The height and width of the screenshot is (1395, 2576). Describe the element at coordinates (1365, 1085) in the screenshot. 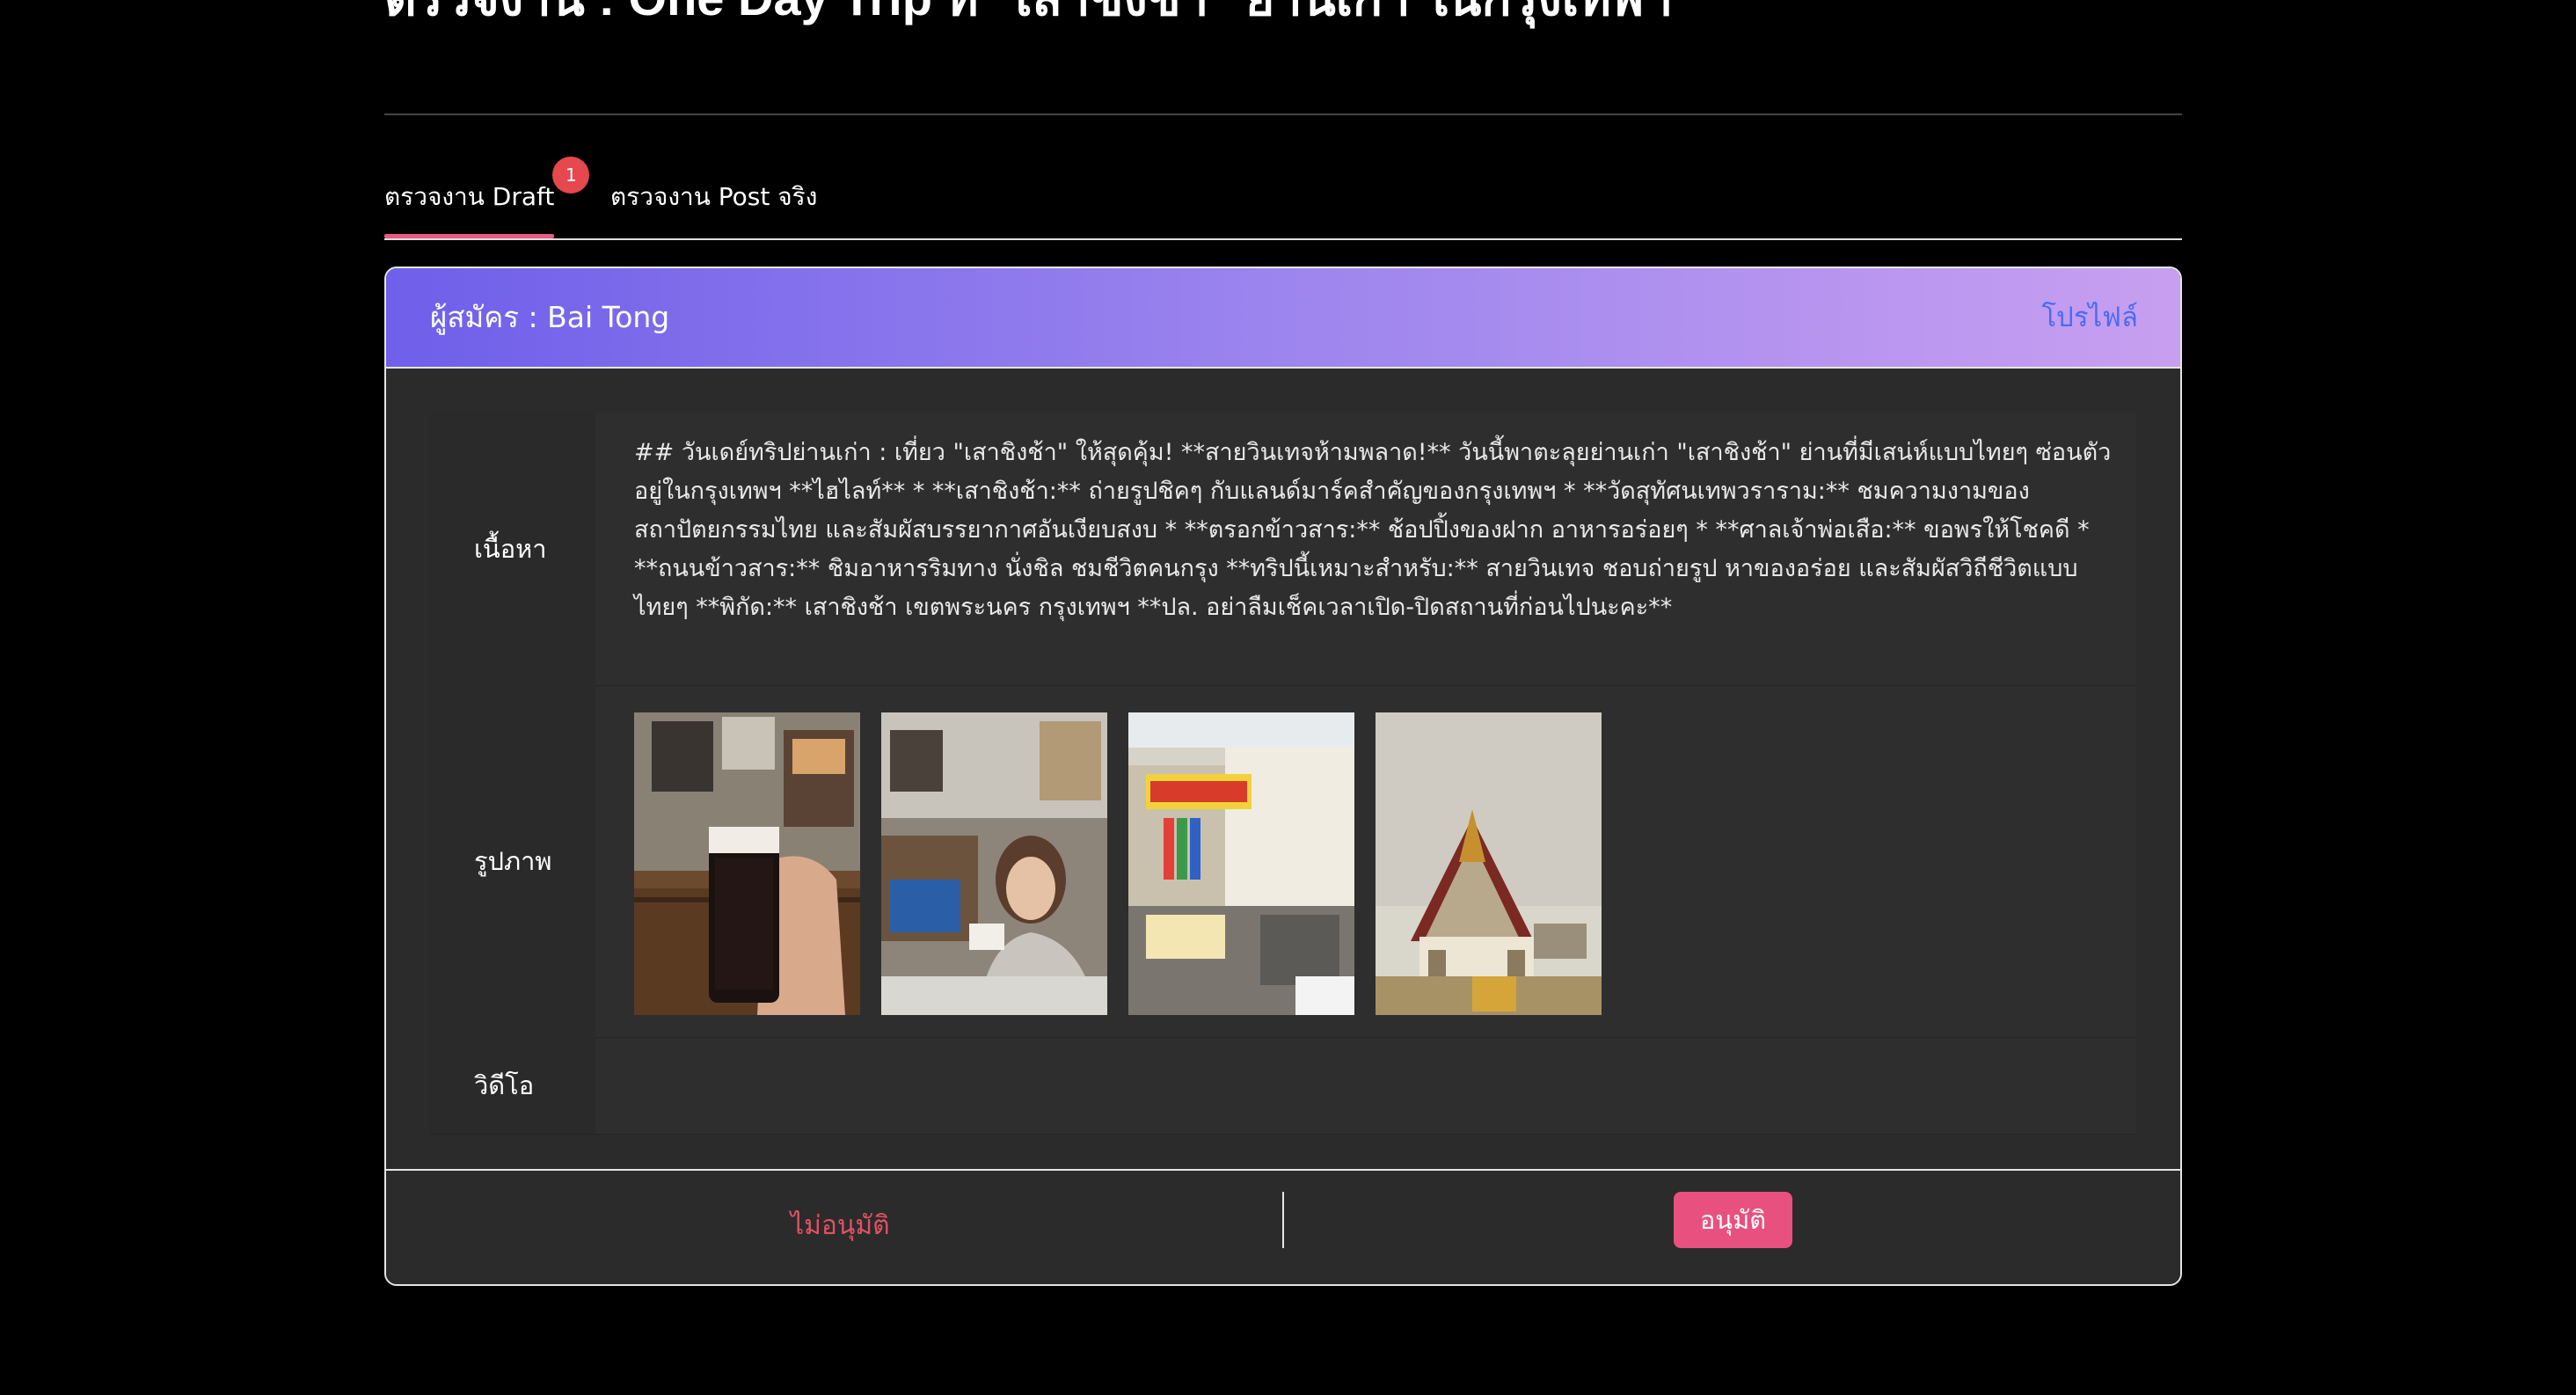

I see `video-cell` at that location.